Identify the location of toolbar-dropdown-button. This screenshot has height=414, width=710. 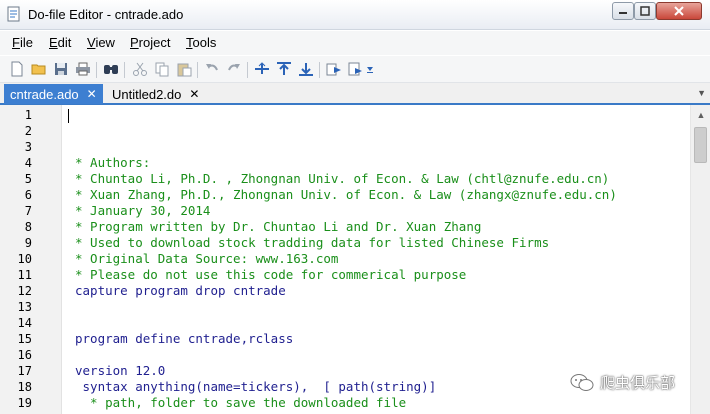
(370, 69).